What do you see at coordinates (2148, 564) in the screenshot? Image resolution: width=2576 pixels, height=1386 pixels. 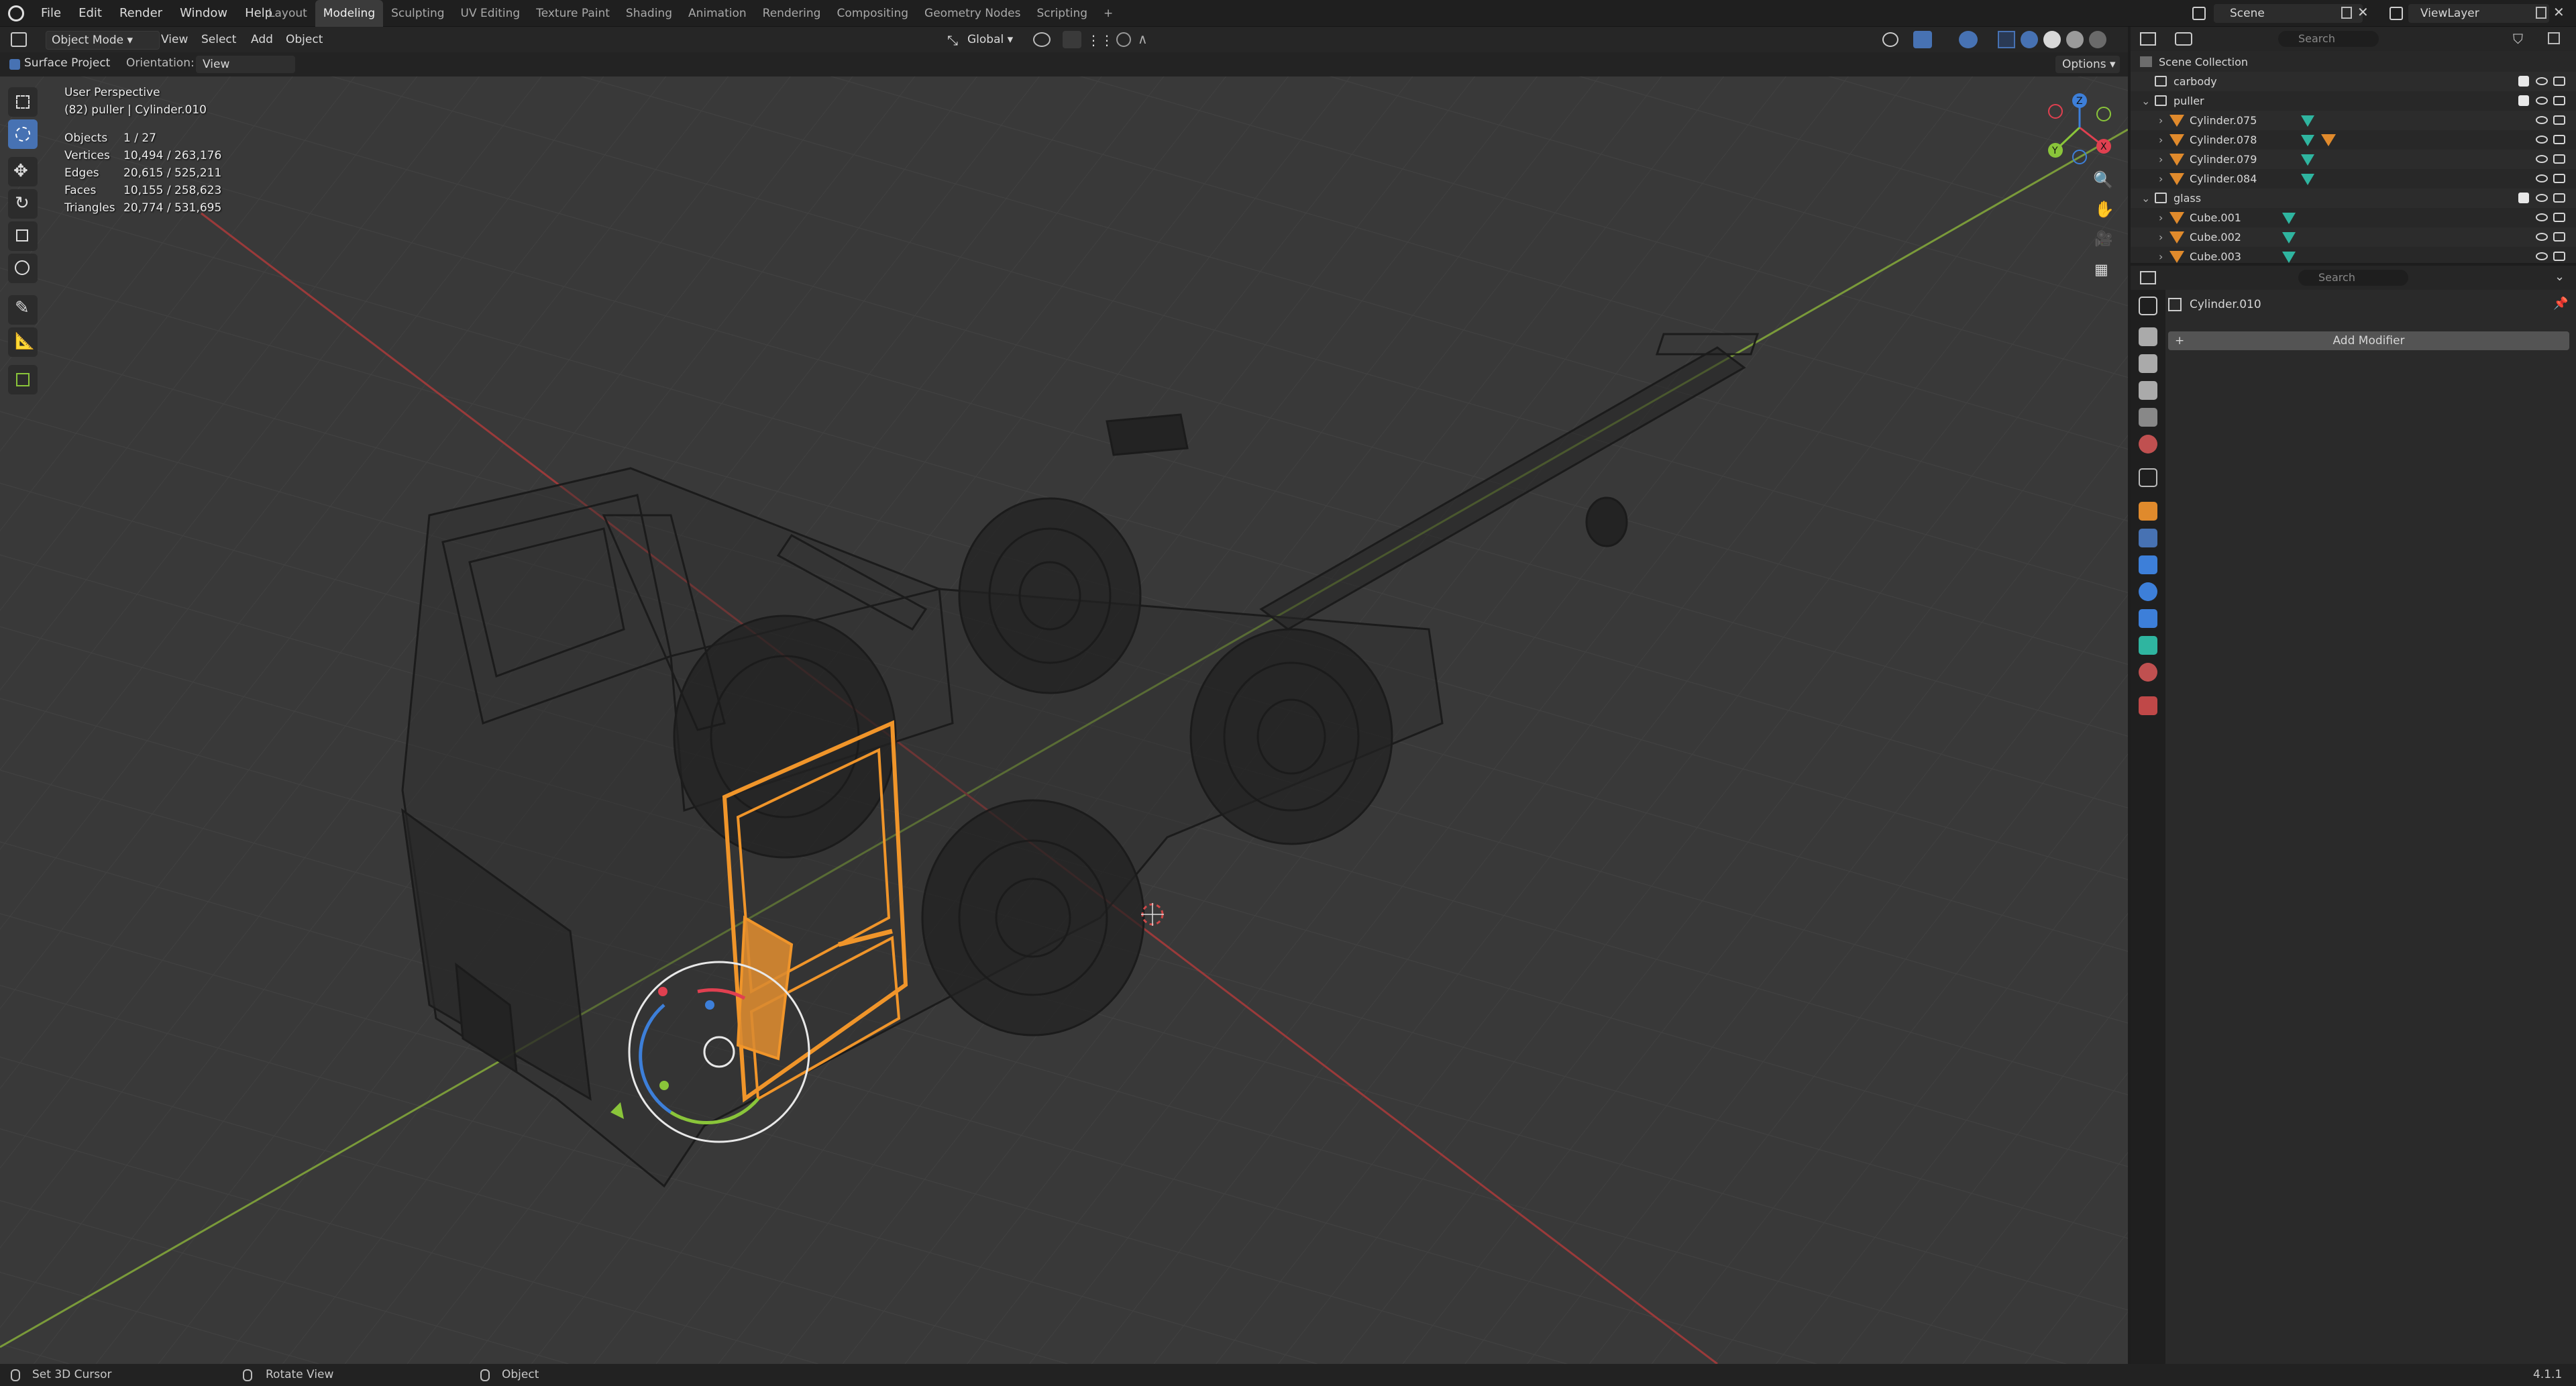 I see `particles-tab-icon` at bounding box center [2148, 564].